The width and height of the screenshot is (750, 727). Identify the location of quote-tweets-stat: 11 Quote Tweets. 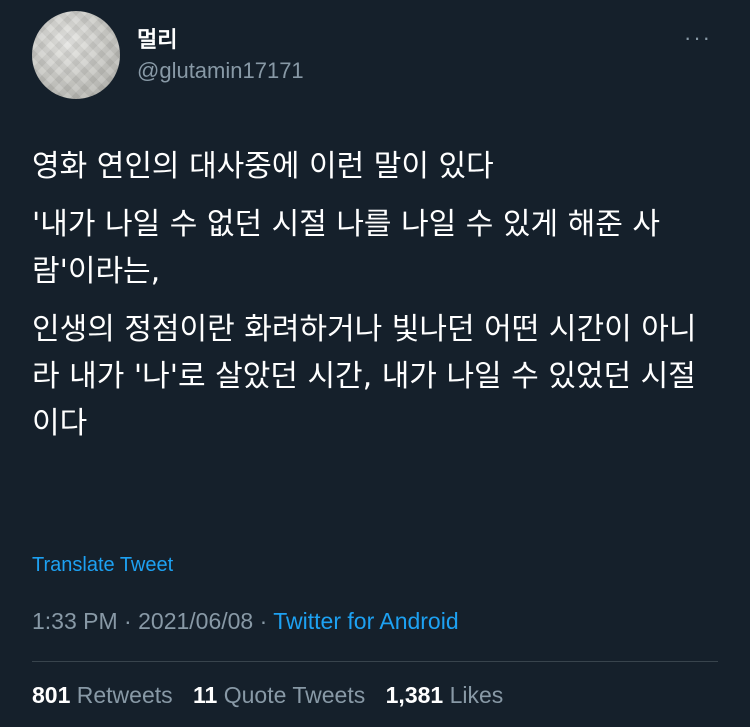
(279, 695).